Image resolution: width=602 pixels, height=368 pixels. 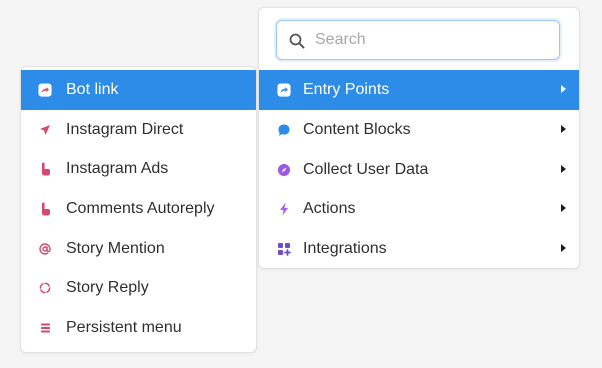 I want to click on submenu-item-bot-link: Bot link, so click(x=138, y=90).